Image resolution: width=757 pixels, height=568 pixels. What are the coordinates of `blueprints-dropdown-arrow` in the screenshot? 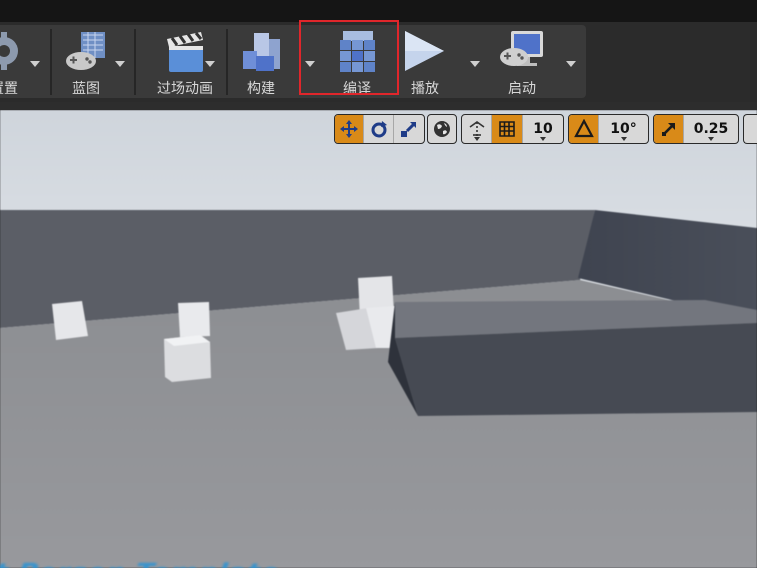 It's located at (120, 64).